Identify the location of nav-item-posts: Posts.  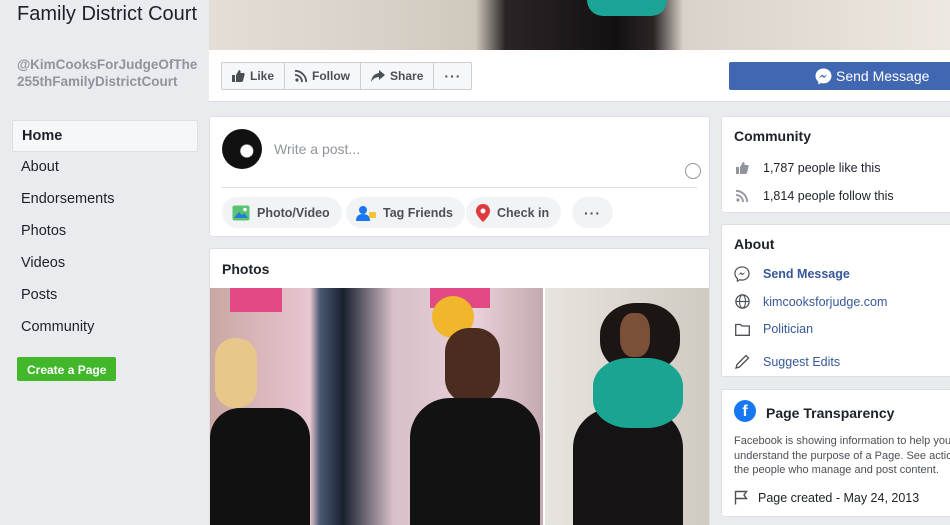
(105, 296).